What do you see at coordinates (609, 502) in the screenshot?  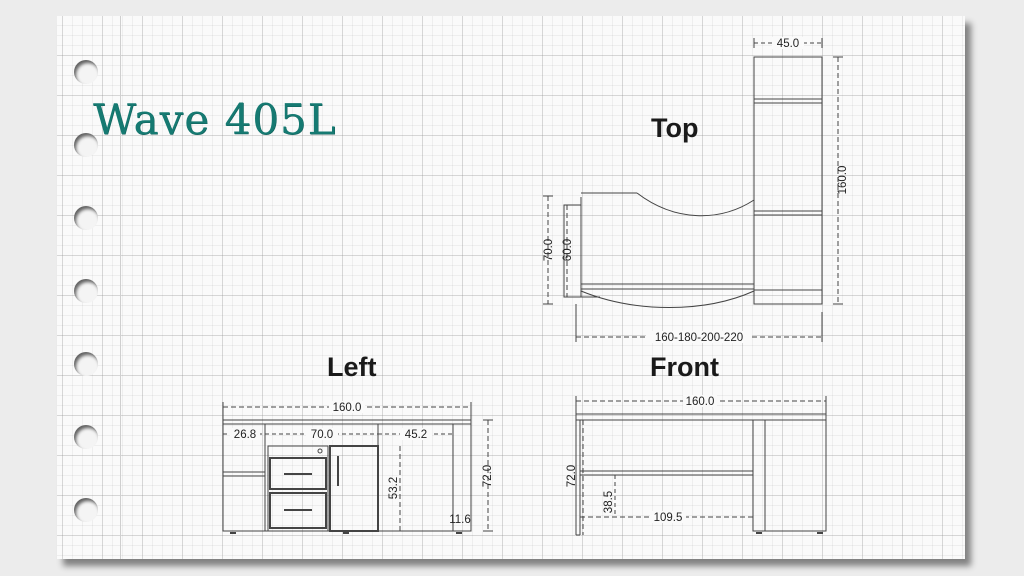 I see `dim-front-rail-height: 38.5` at bounding box center [609, 502].